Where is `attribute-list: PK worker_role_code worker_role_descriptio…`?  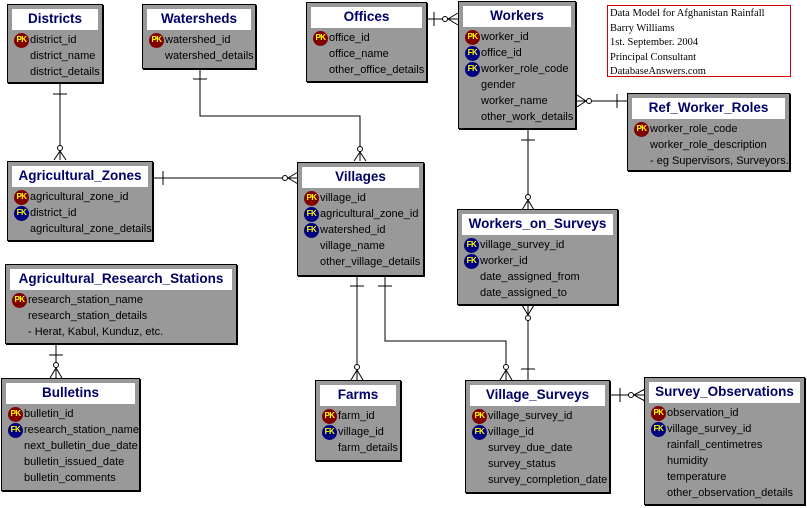
attribute-list: PK worker_role_code worker_role_descriptio… is located at coordinates (708, 148).